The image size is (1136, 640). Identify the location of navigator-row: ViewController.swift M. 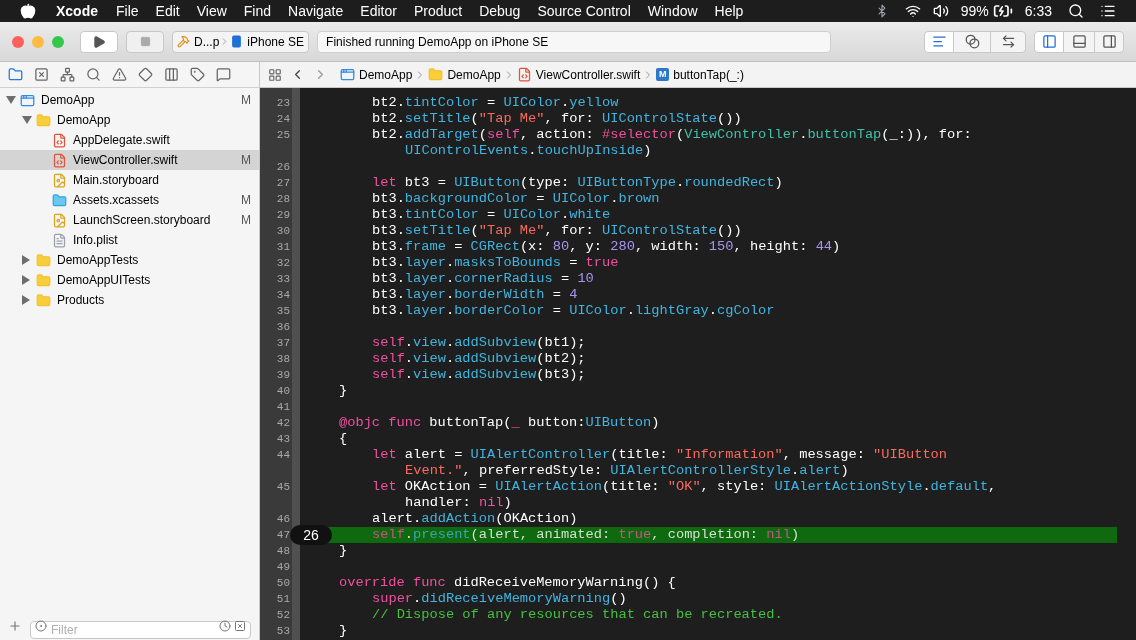
(129, 160).